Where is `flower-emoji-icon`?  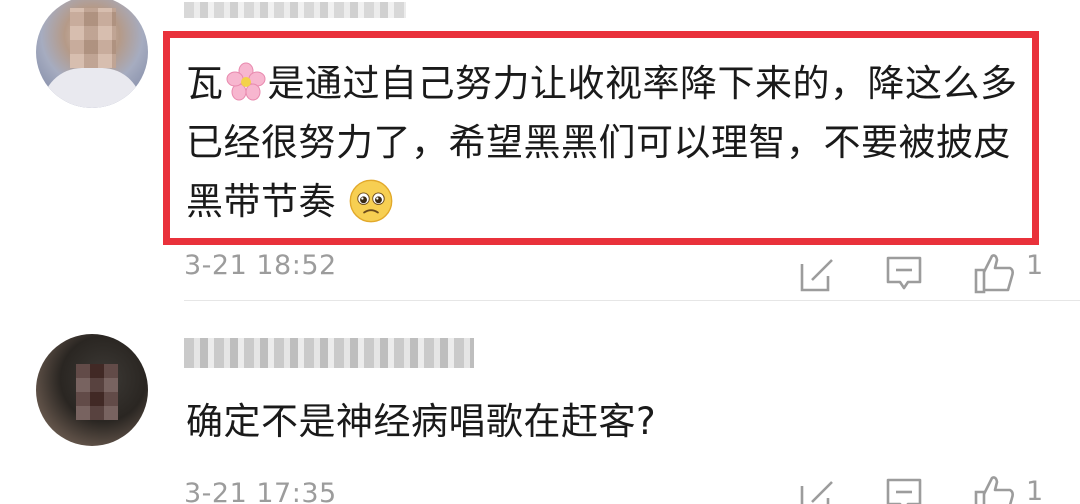
flower-emoji-icon is located at coordinates (245, 81).